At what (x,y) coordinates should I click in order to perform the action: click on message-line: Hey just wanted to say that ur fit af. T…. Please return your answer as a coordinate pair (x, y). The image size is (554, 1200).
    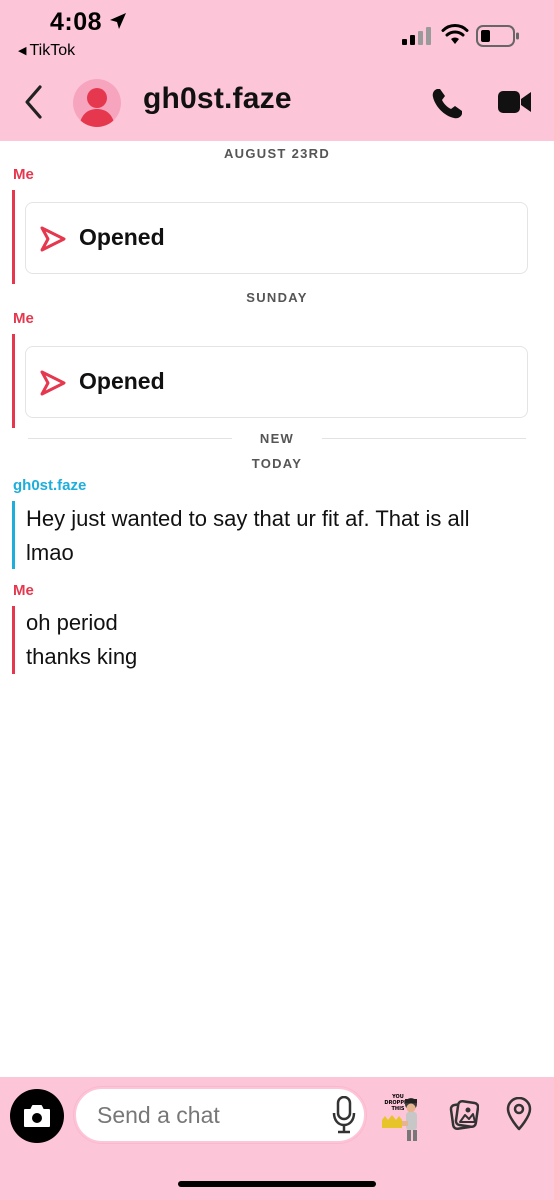
    Looking at the image, I should click on (248, 518).